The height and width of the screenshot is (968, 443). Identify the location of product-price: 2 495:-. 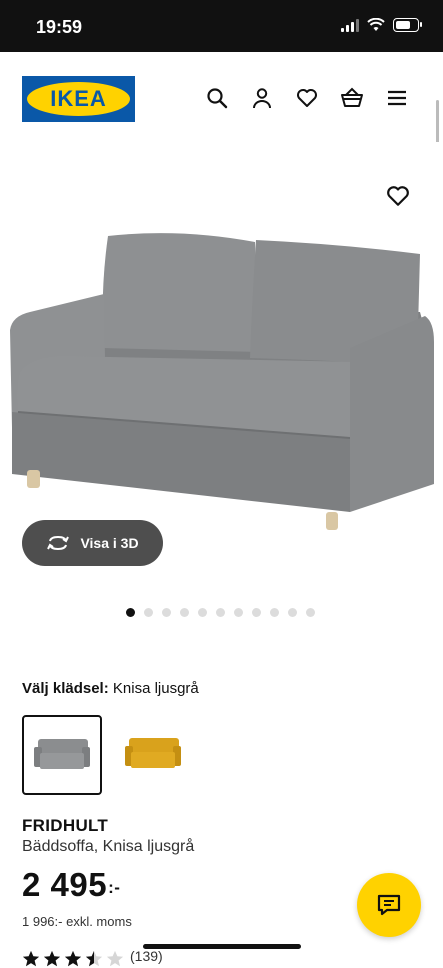
(71, 885).